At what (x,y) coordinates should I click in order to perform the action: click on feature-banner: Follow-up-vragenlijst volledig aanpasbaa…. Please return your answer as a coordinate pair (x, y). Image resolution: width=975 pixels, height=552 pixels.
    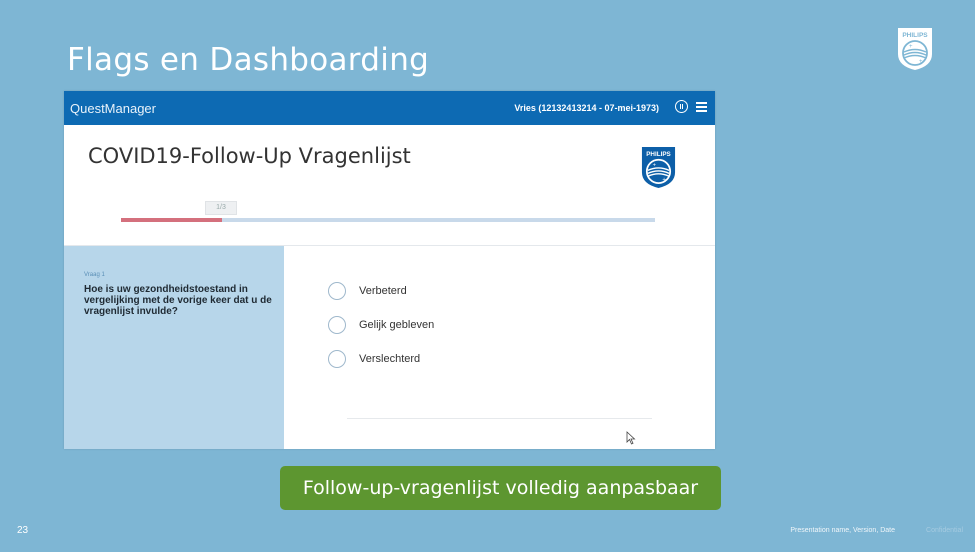
    Looking at the image, I should click on (500, 488).